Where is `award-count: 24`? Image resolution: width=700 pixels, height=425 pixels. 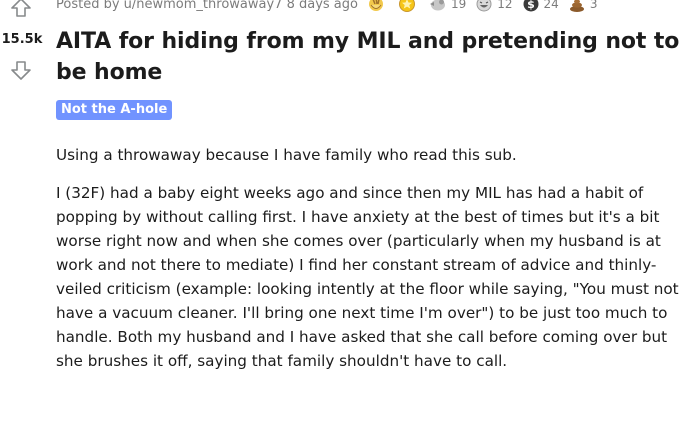 award-count: 24 is located at coordinates (551, 5).